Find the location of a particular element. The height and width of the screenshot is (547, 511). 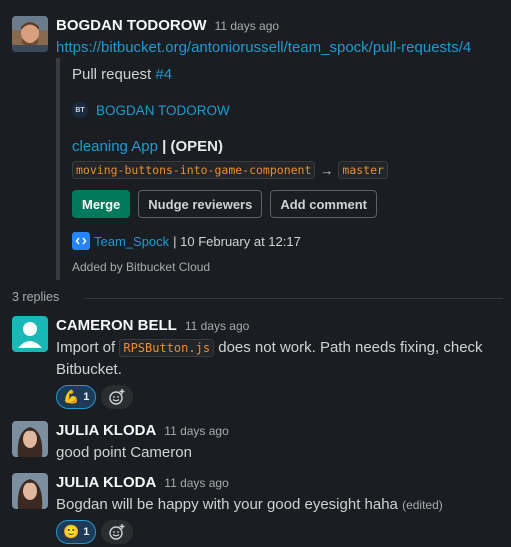

merge-button: Merge is located at coordinates (101, 204).